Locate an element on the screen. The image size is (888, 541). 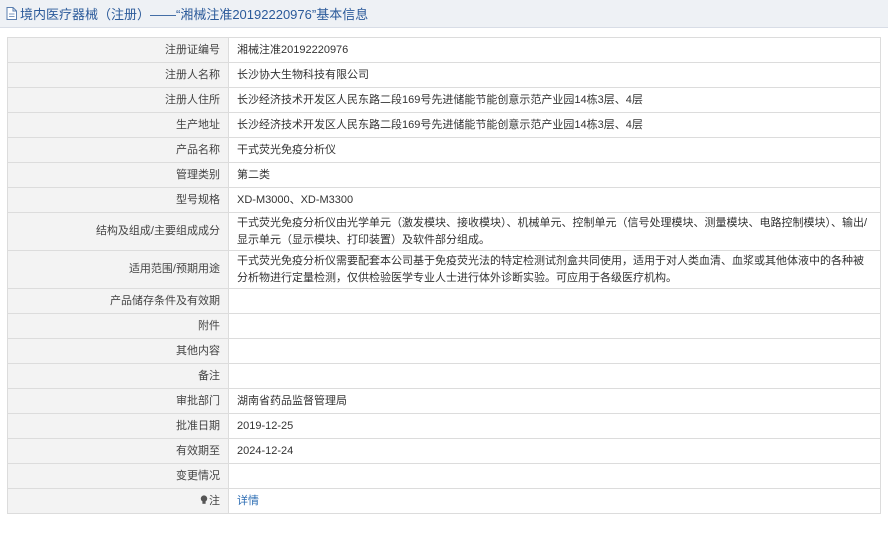
field-value: 2024-12-24 is located at coordinates (554, 451).